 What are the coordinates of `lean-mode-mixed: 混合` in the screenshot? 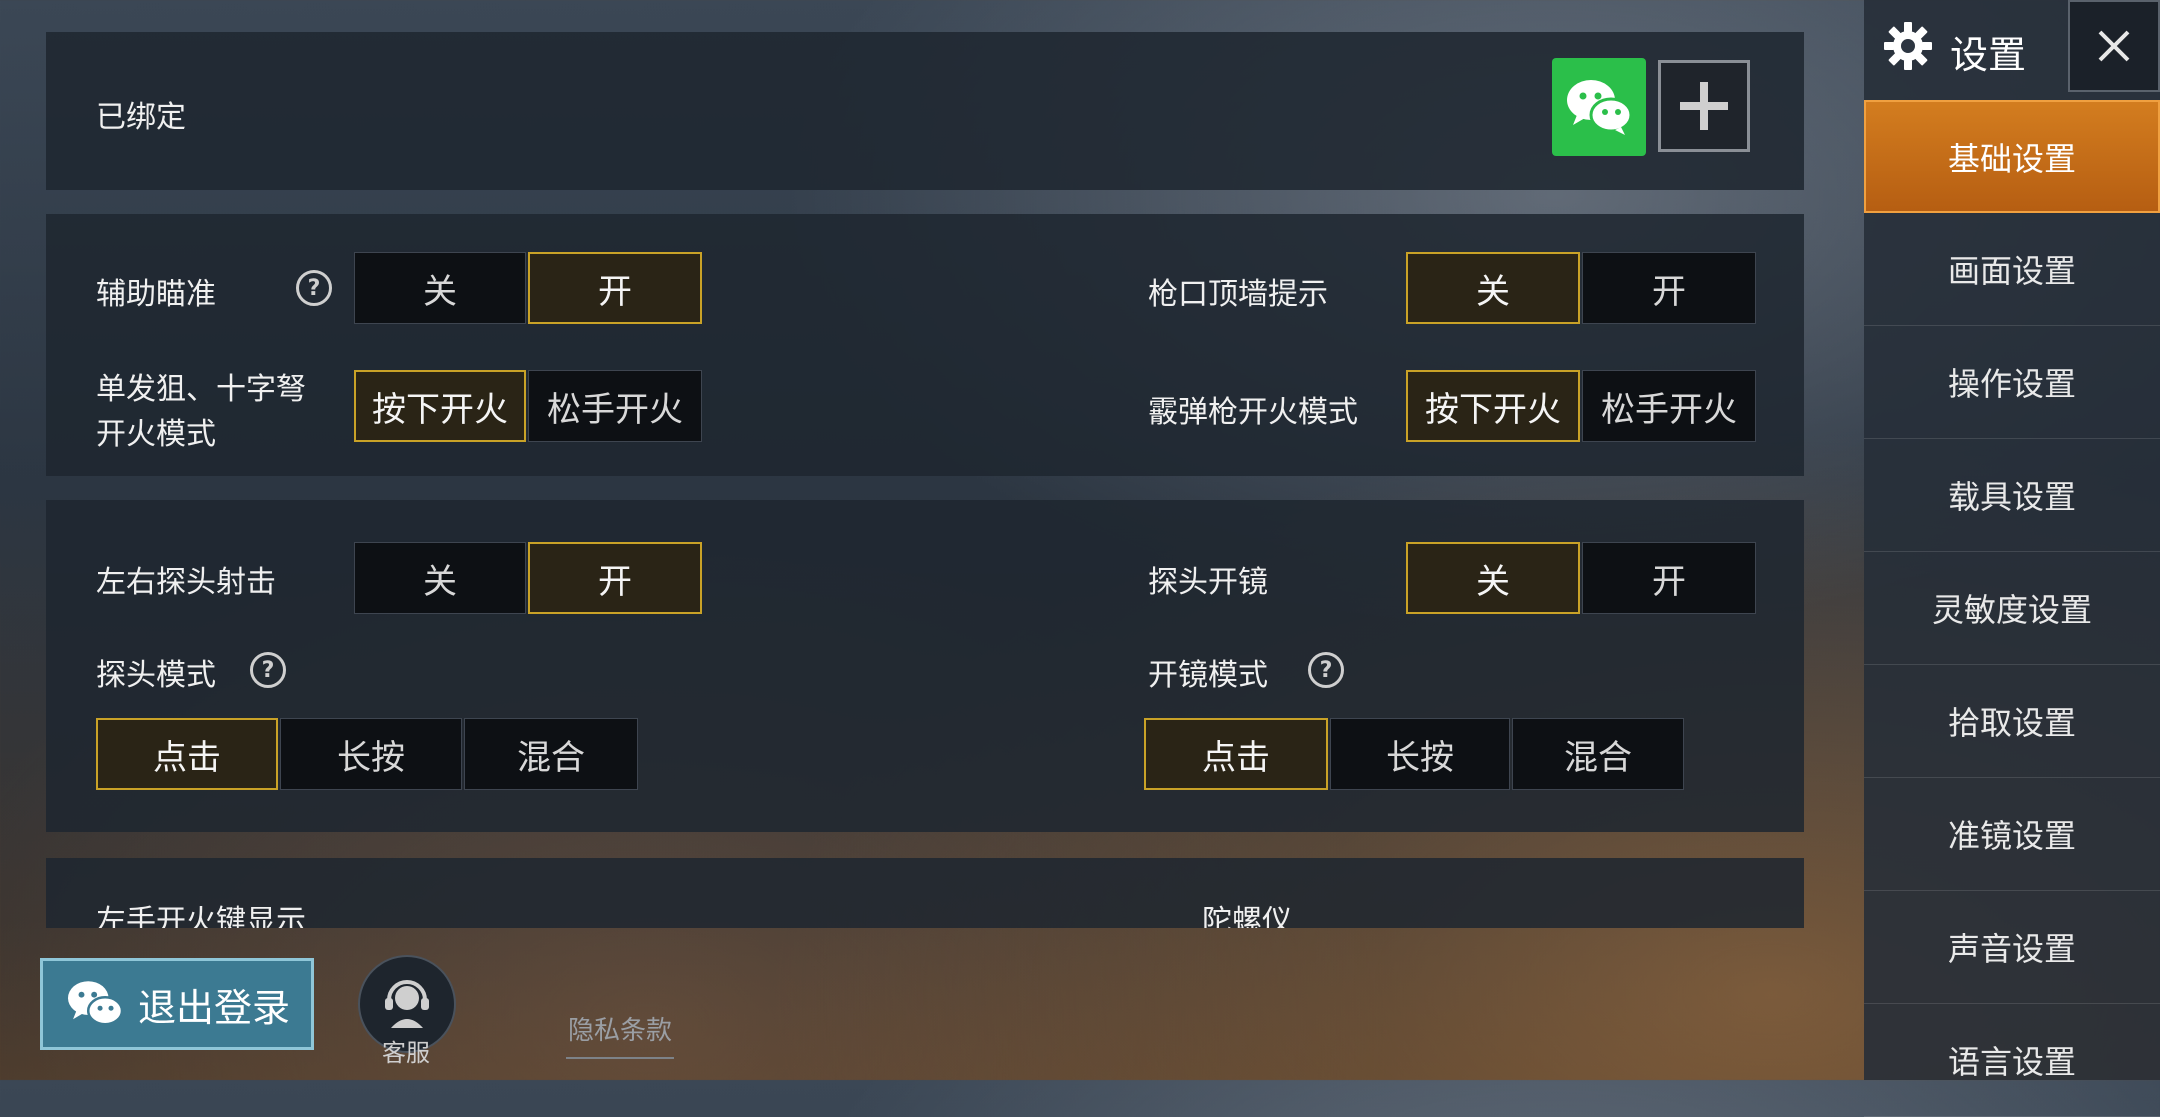 It's located at (551, 754).